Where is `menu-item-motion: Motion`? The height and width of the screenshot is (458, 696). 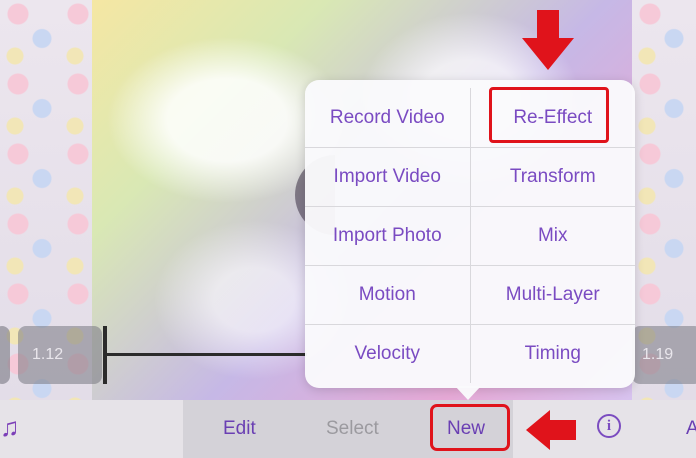 menu-item-motion: Motion is located at coordinates (388, 294).